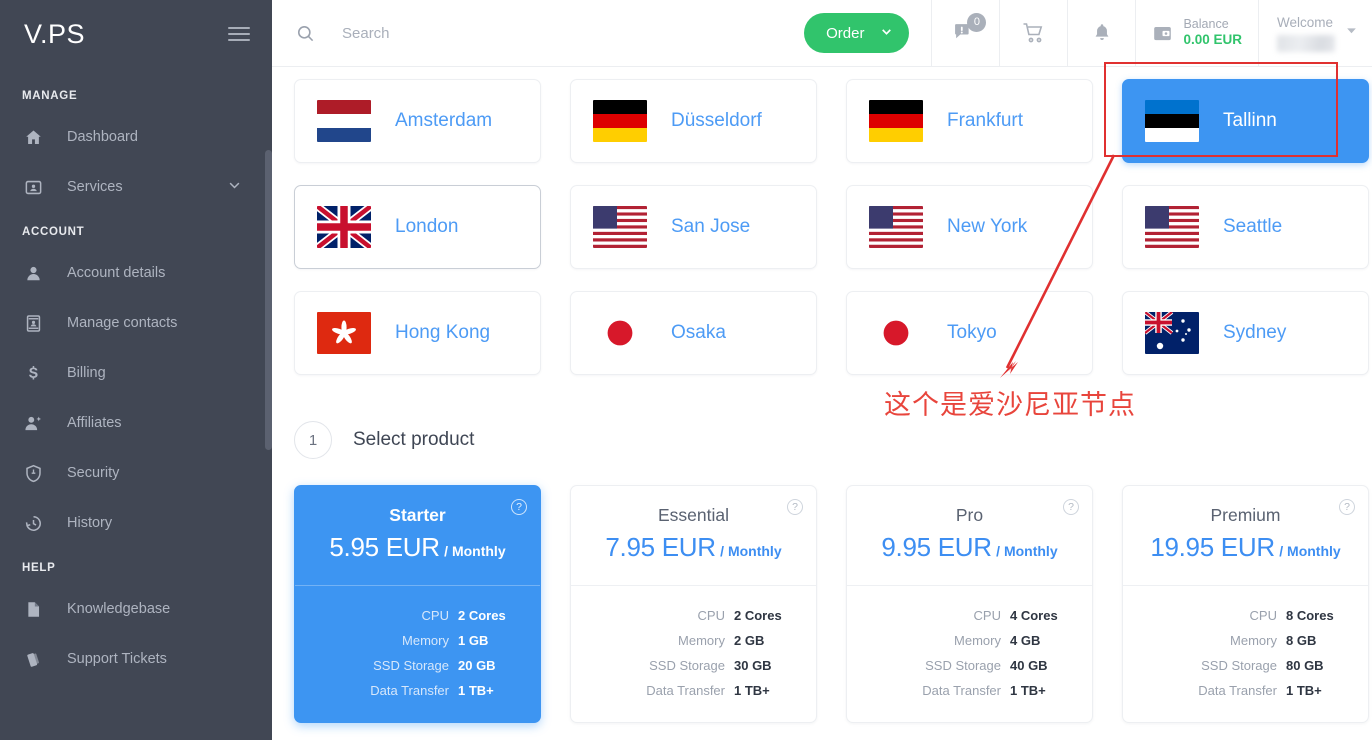 The width and height of the screenshot is (1372, 740). I want to click on balance-value: 0.00 EUR, so click(1212, 40).